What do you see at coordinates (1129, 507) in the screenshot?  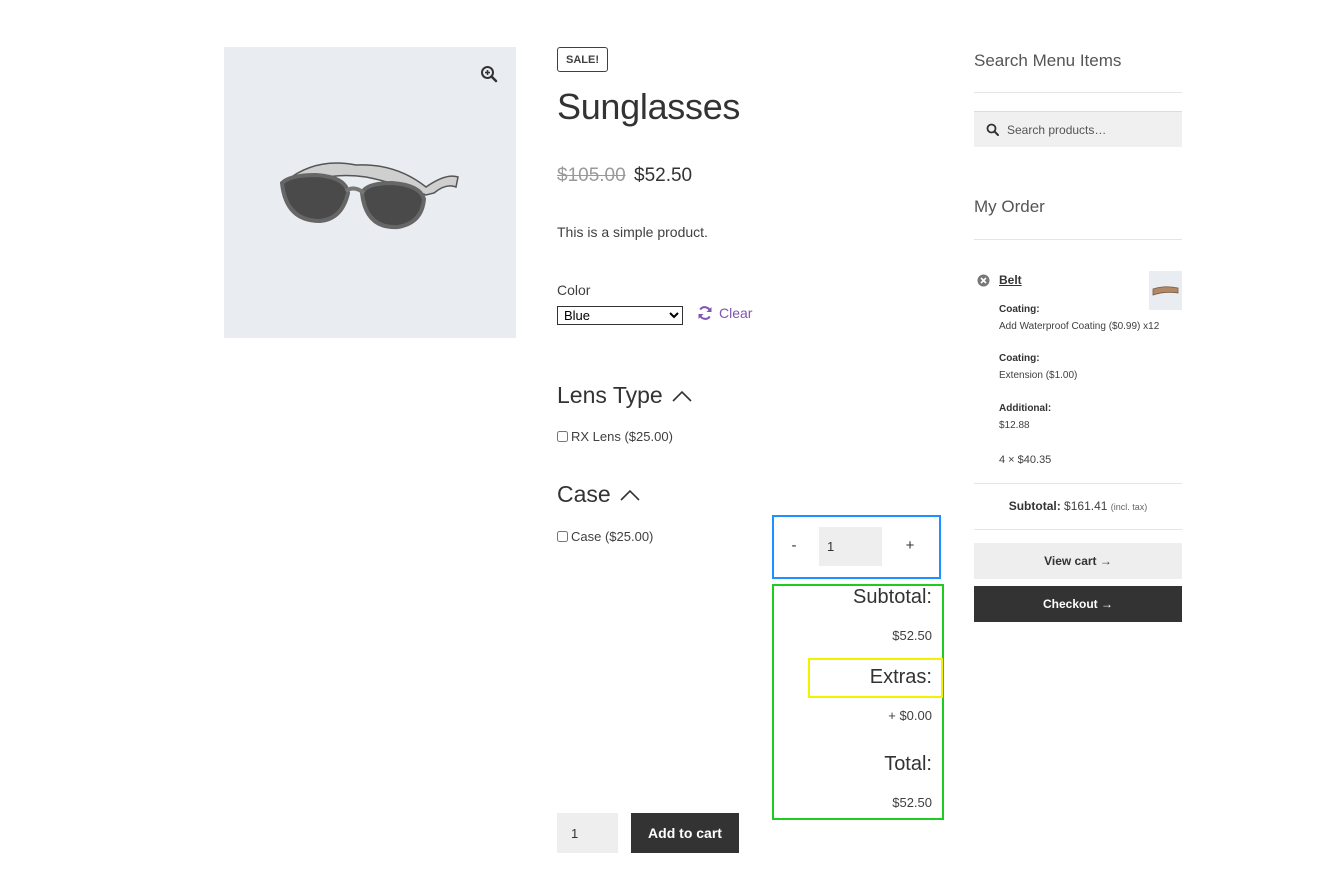 I see `tax-note: (incl. tax)` at bounding box center [1129, 507].